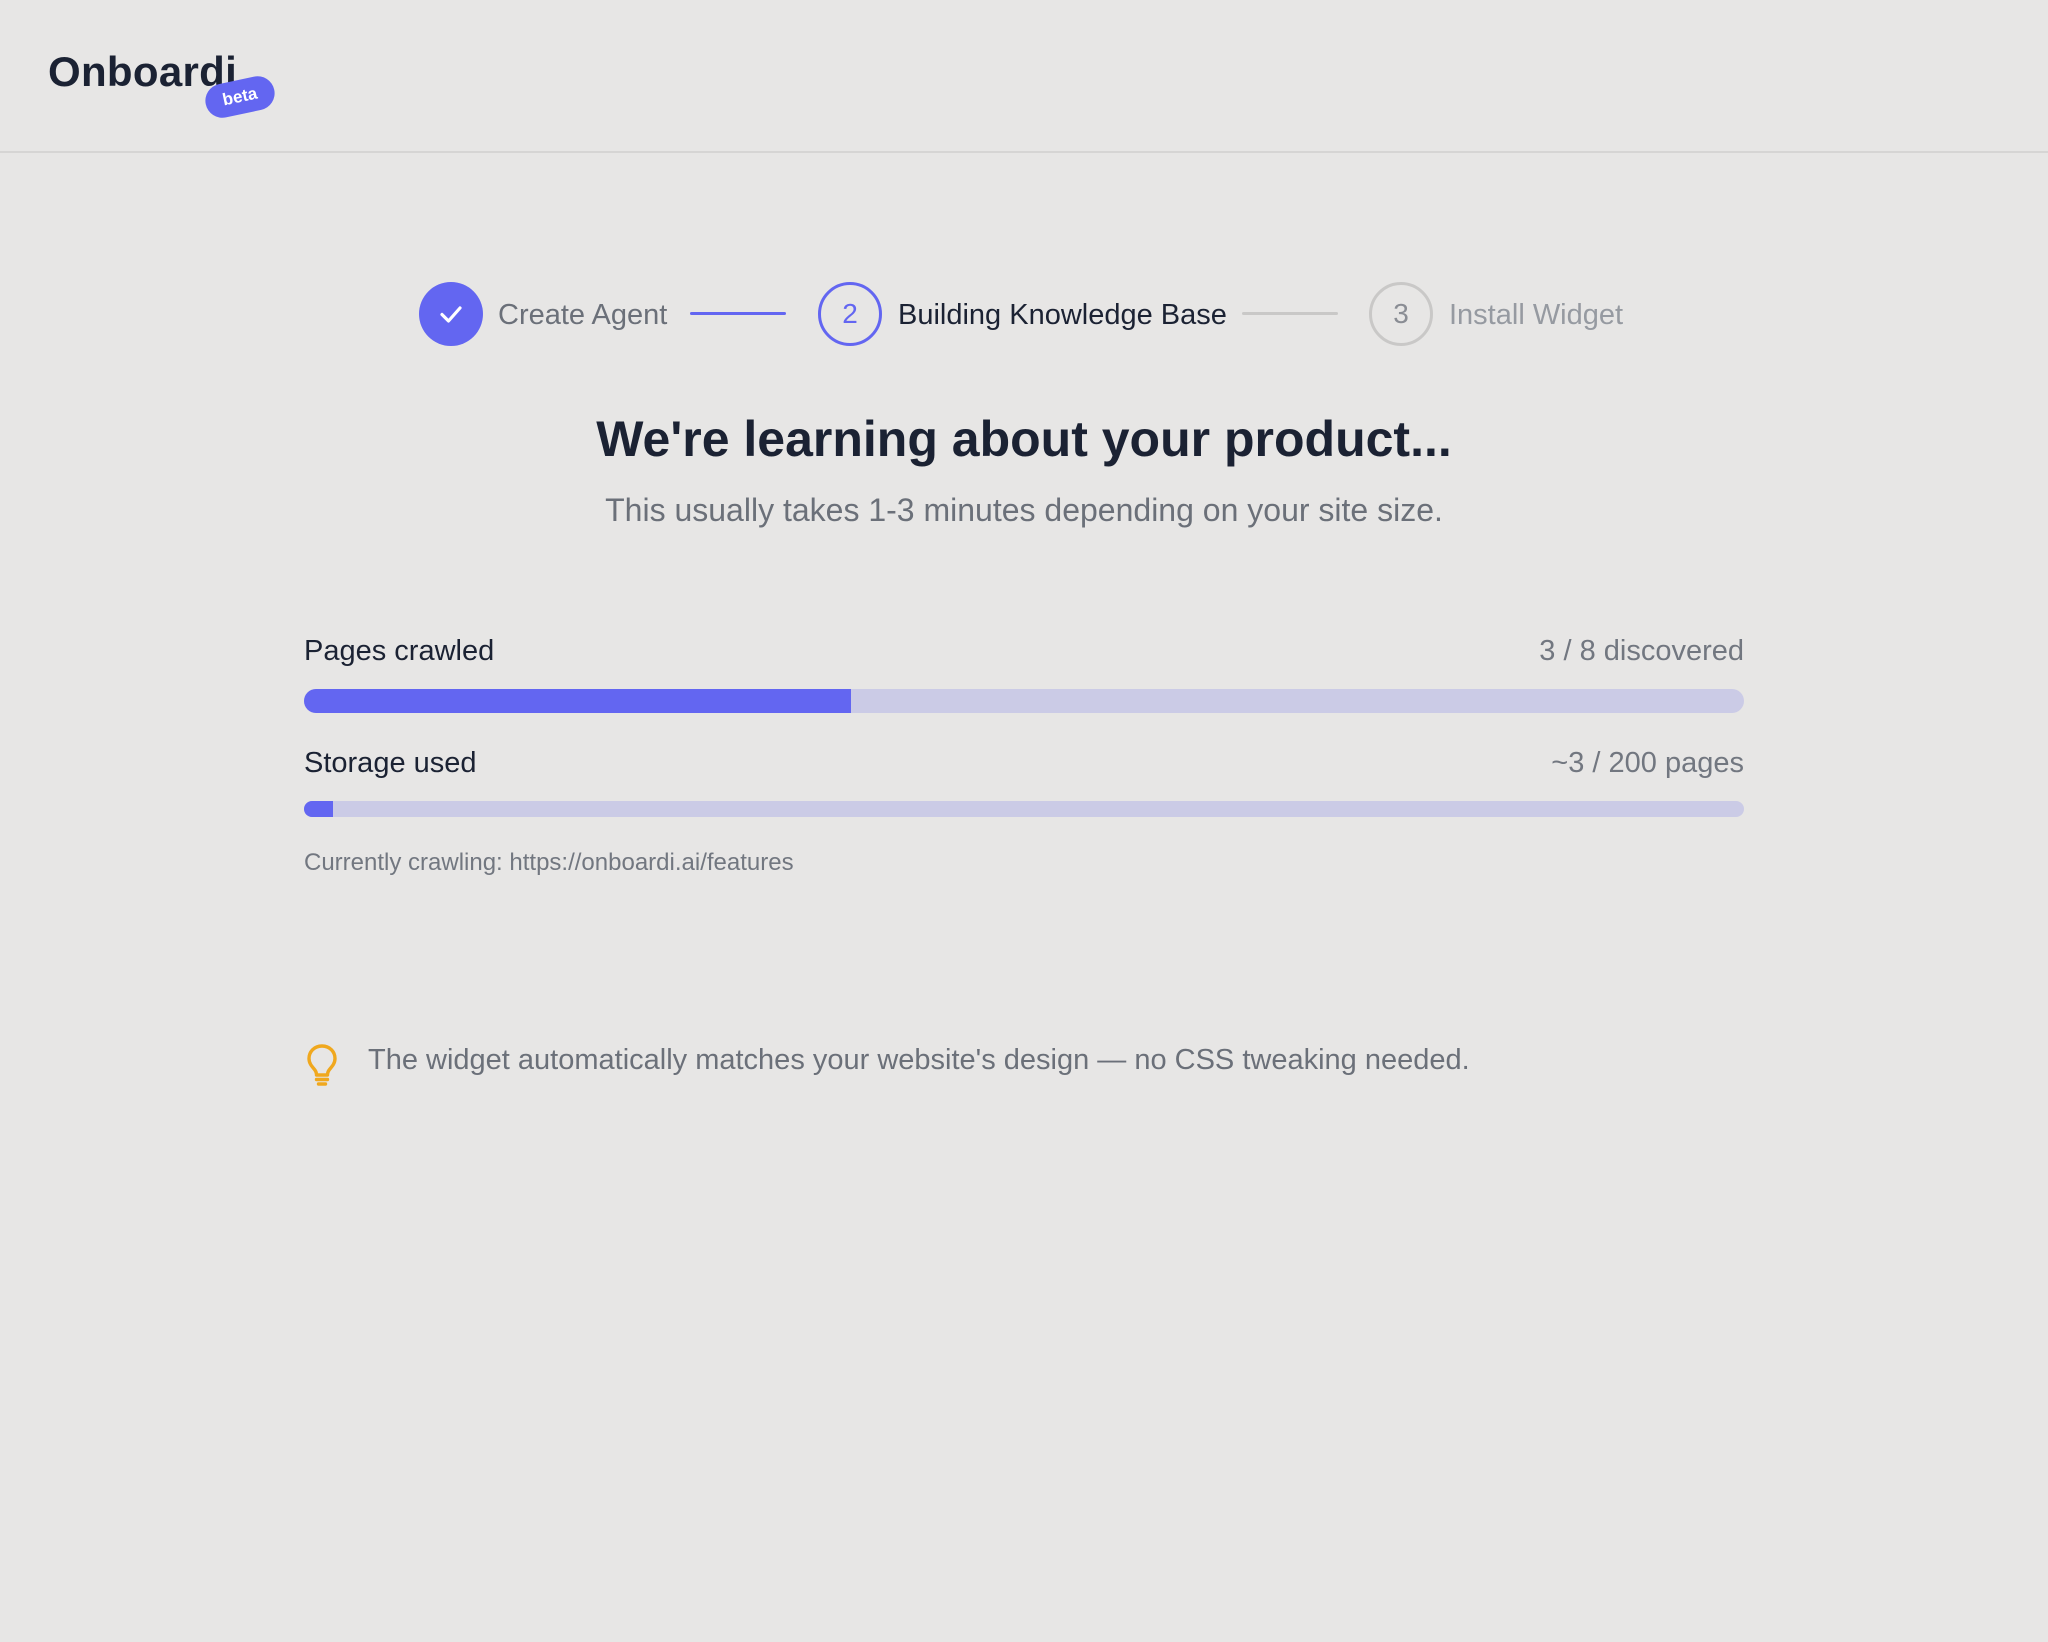 Image resolution: width=2048 pixels, height=1642 pixels. What do you see at coordinates (1024, 701) in the screenshot?
I see `pages-crawled-progress-bar` at bounding box center [1024, 701].